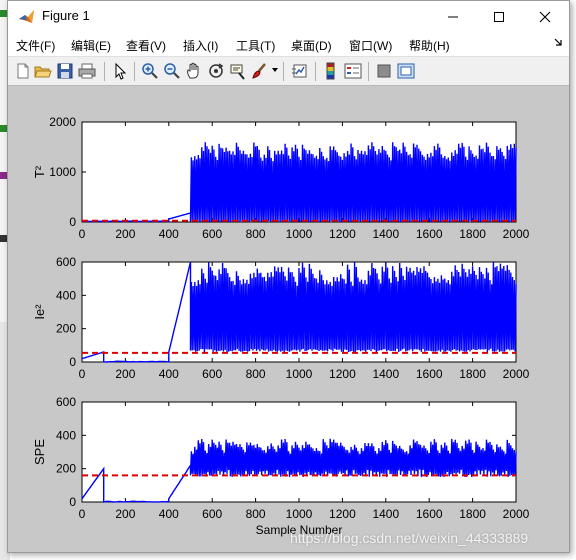 The height and width of the screenshot is (560, 576). I want to click on menu-desktop: 桌面(D), so click(311, 45).